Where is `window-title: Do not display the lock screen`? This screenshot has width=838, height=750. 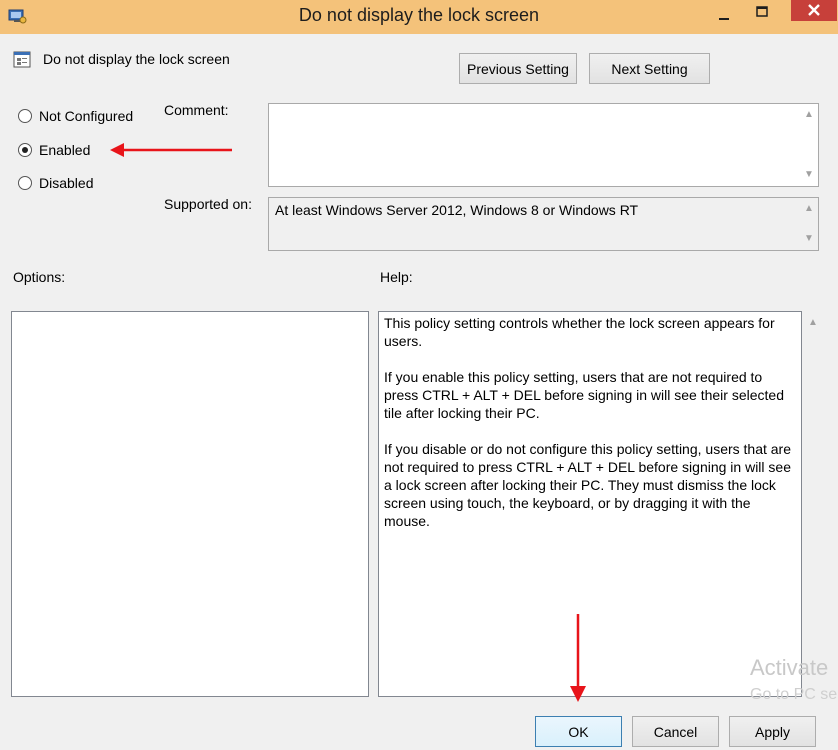
window-title: Do not display the lock screen is located at coordinates (419, 15).